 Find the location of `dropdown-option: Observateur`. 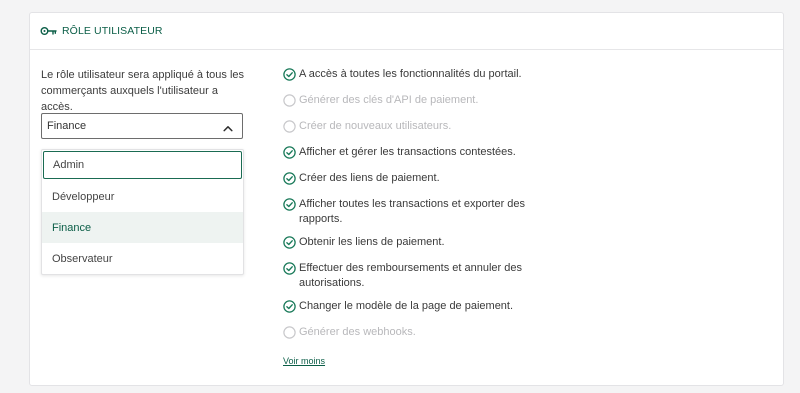

dropdown-option: Observateur is located at coordinates (142, 258).